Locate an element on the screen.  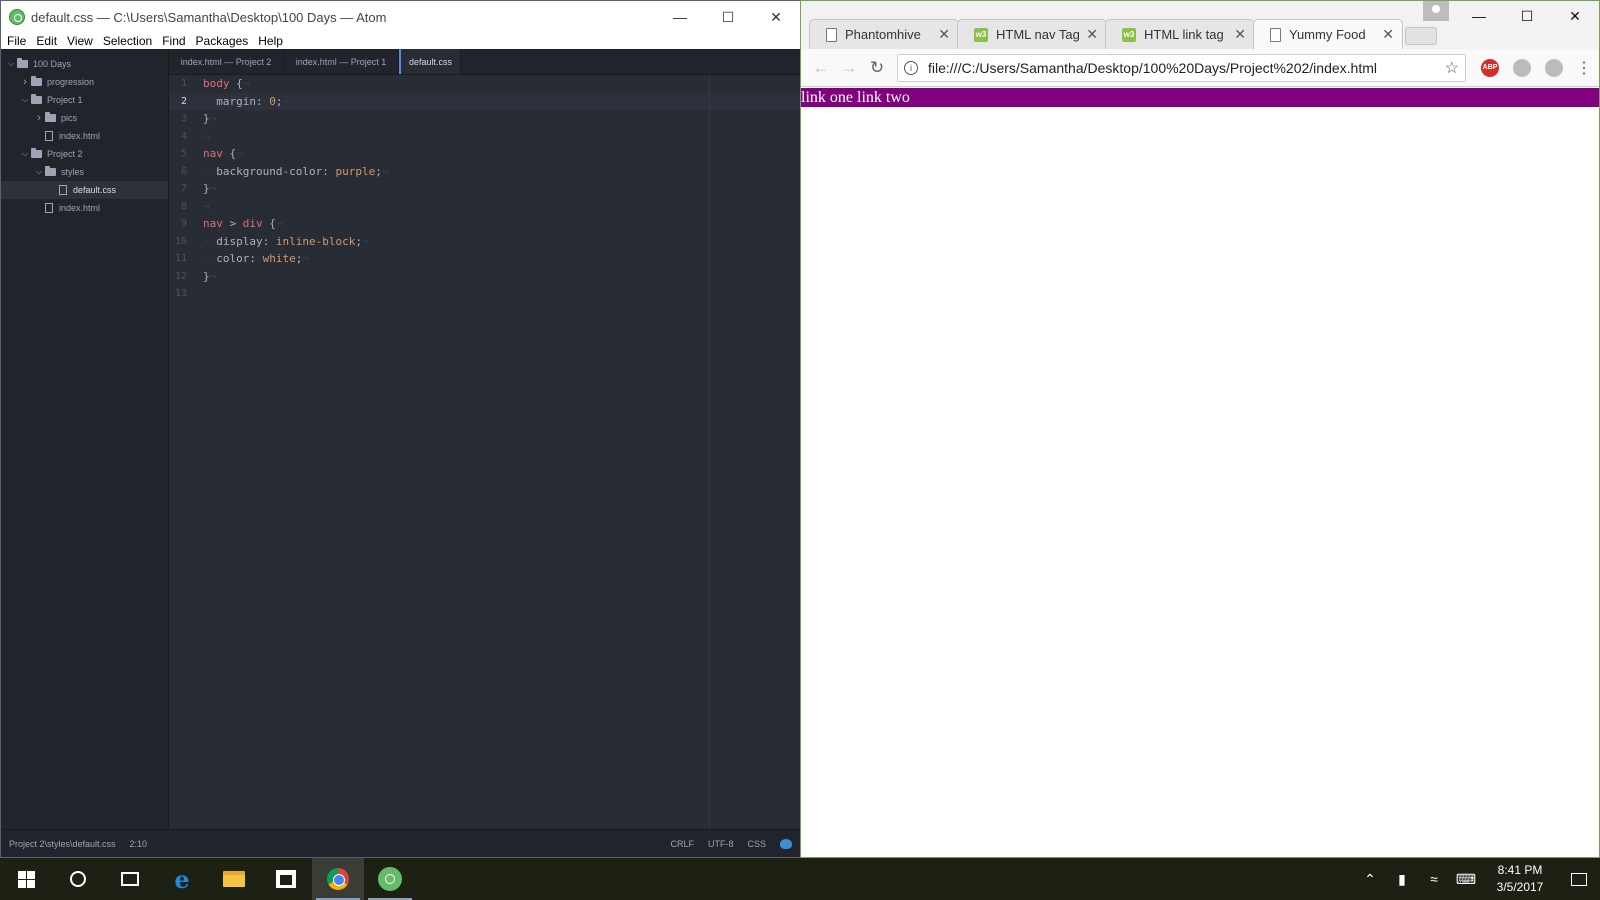
tree-item: default.css is located at coordinates (84, 190).